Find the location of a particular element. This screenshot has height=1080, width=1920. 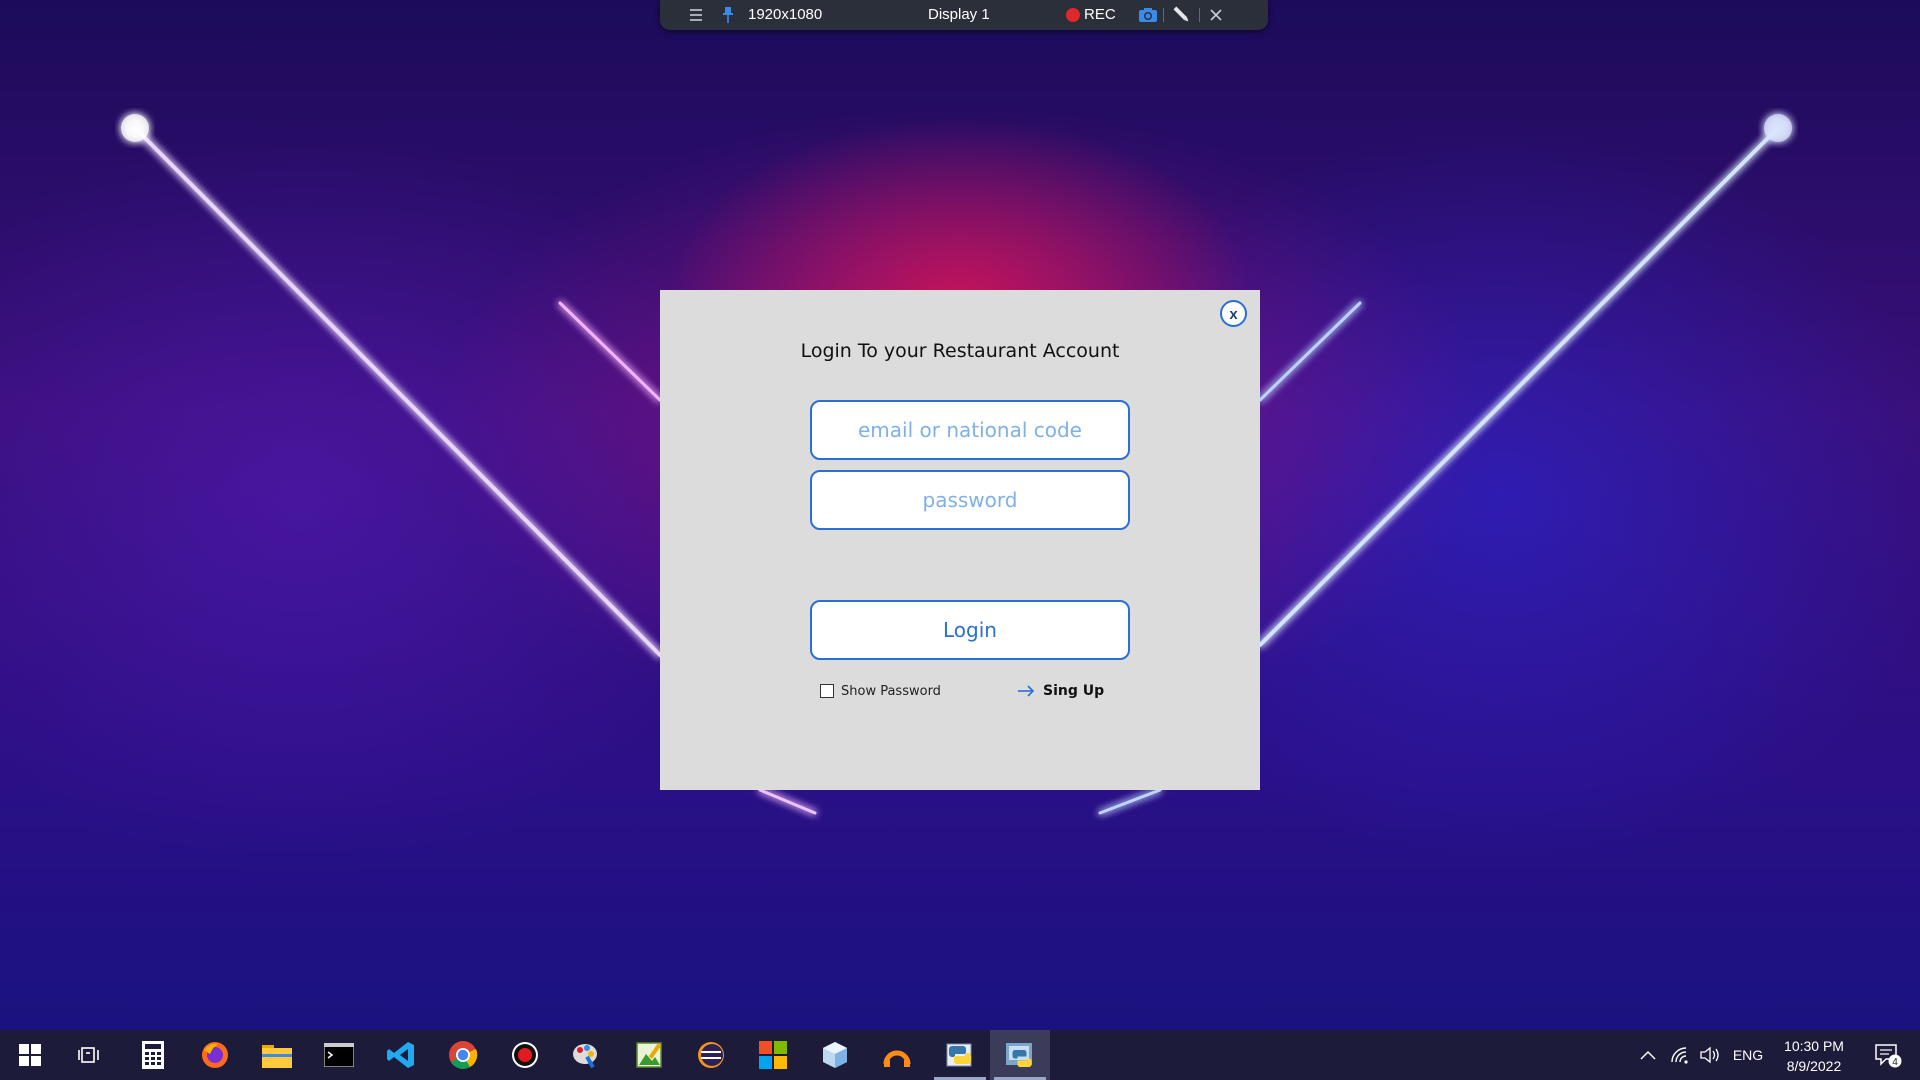

signup-label: Sing Up is located at coordinates (1074, 691).